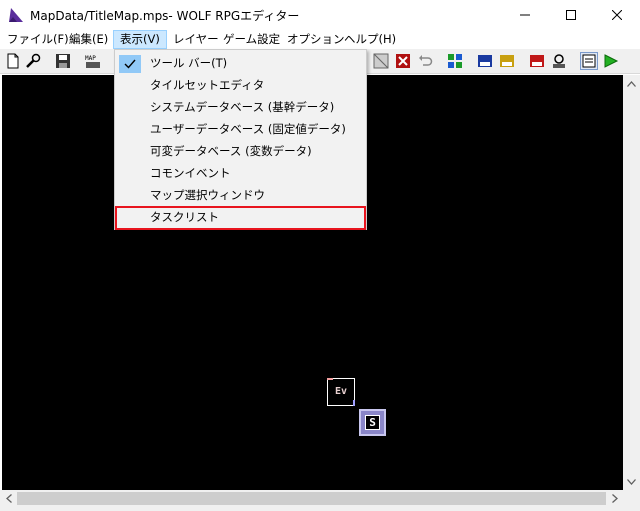  I want to click on start-label: S, so click(372, 422).